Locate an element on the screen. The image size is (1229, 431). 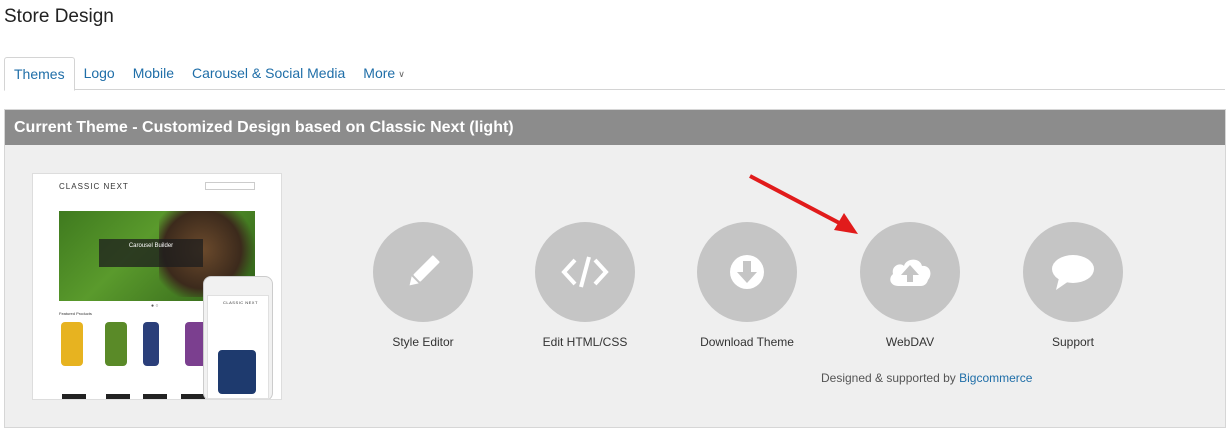
preview-logo: CLASSIC NEXT is located at coordinates (94, 186).